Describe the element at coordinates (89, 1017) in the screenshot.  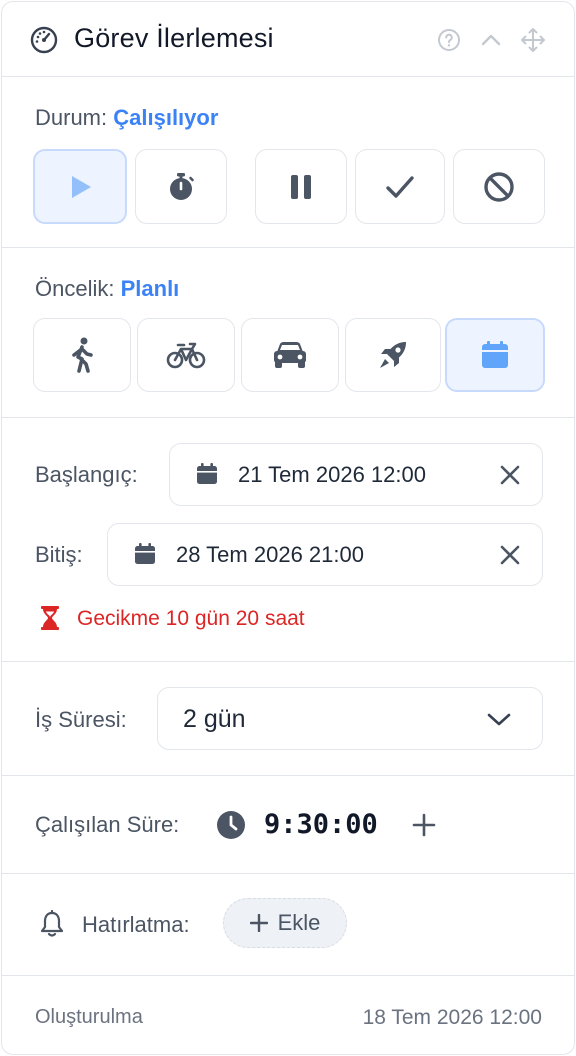
I see `created-label: Oluşturulma` at that location.